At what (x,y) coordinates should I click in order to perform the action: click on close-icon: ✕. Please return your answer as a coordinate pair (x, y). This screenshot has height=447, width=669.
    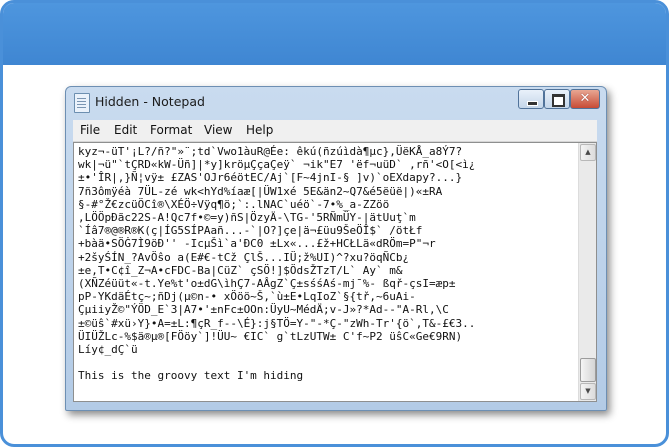
    Looking at the image, I should click on (585, 98).